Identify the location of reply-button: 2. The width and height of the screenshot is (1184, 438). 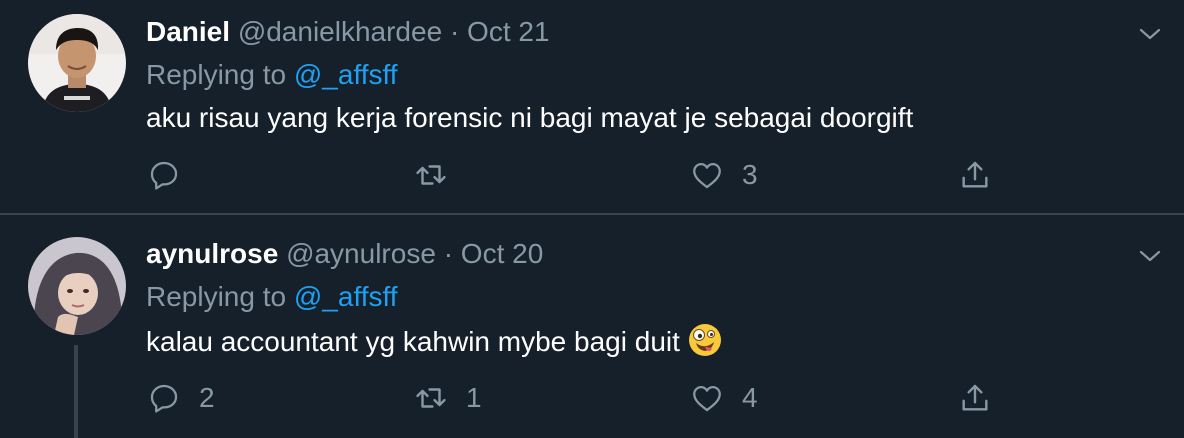
(181, 398).